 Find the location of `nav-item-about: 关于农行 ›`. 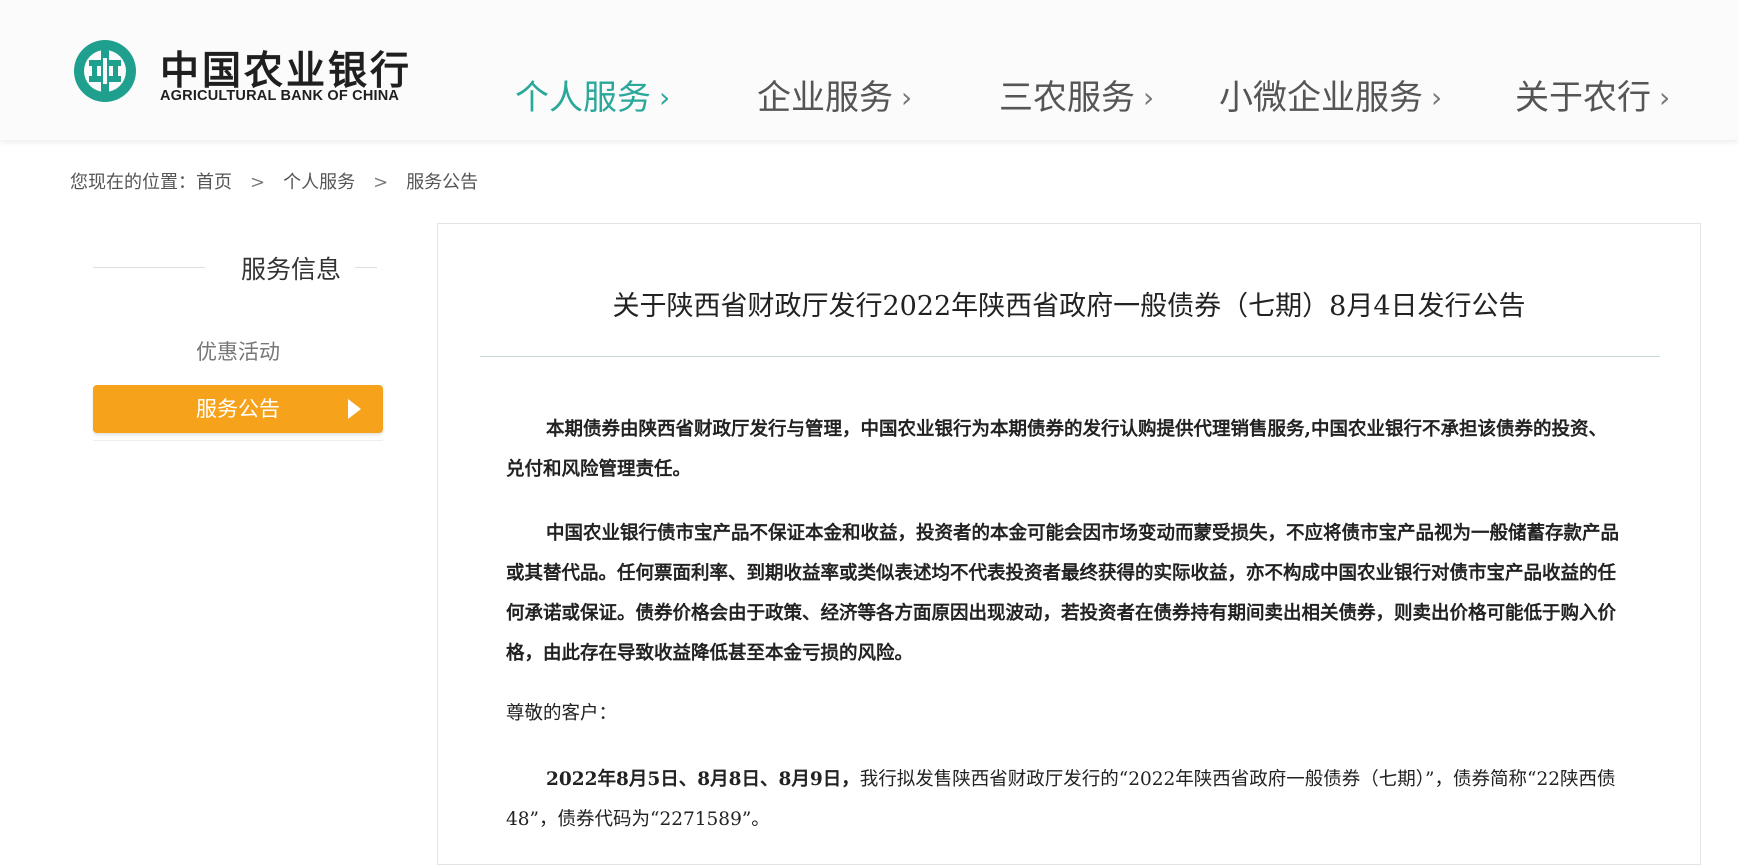

nav-item-about: 关于农行 › is located at coordinates (1592, 94).